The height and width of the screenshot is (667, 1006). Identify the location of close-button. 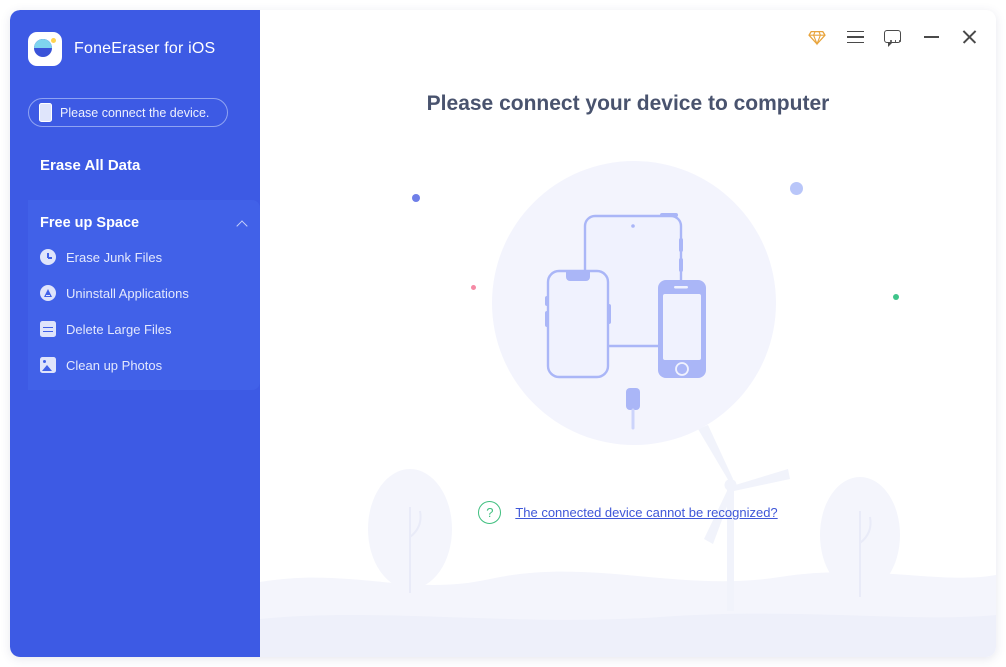
(969, 37).